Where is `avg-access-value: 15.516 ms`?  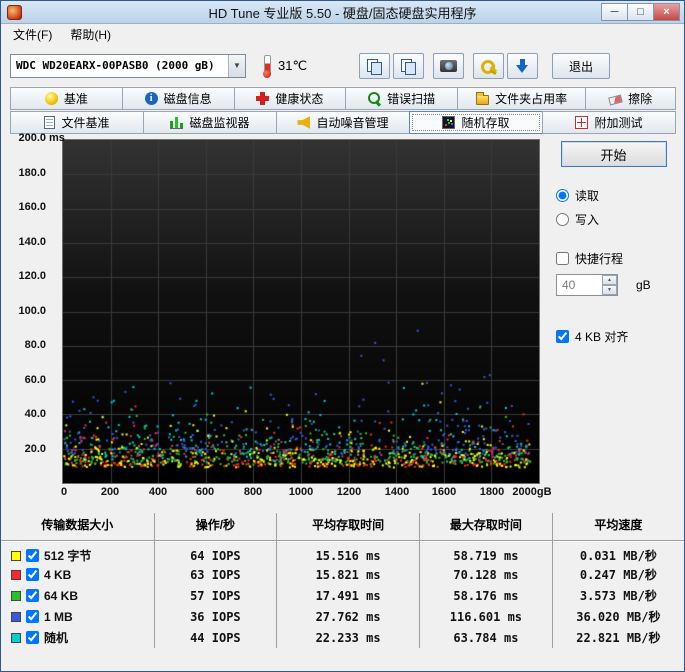 avg-access-value: 15.516 ms is located at coordinates (348, 552).